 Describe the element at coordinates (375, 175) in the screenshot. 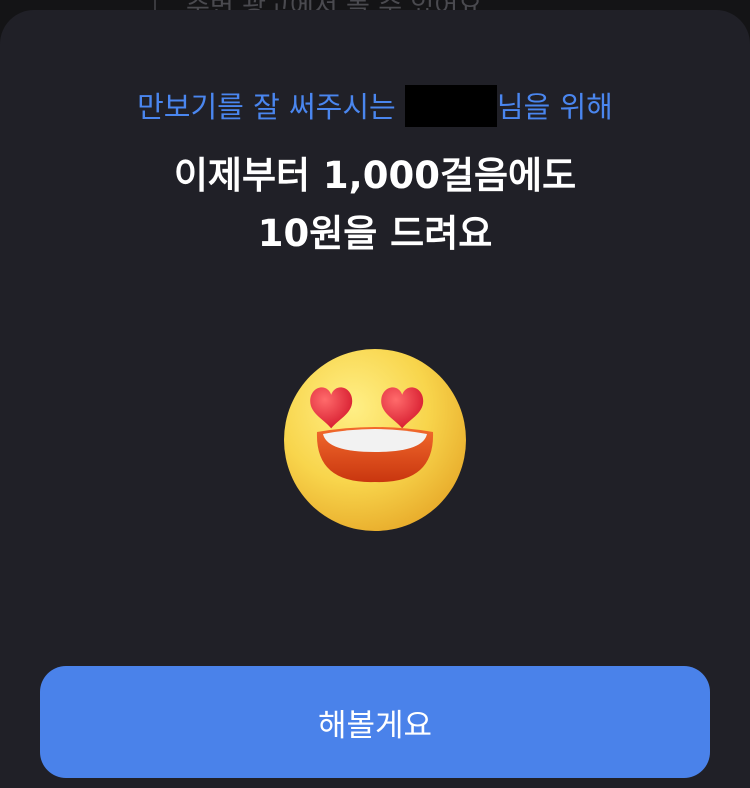

I see `headline-line-1: 이제부터 1,000걸음에도` at that location.